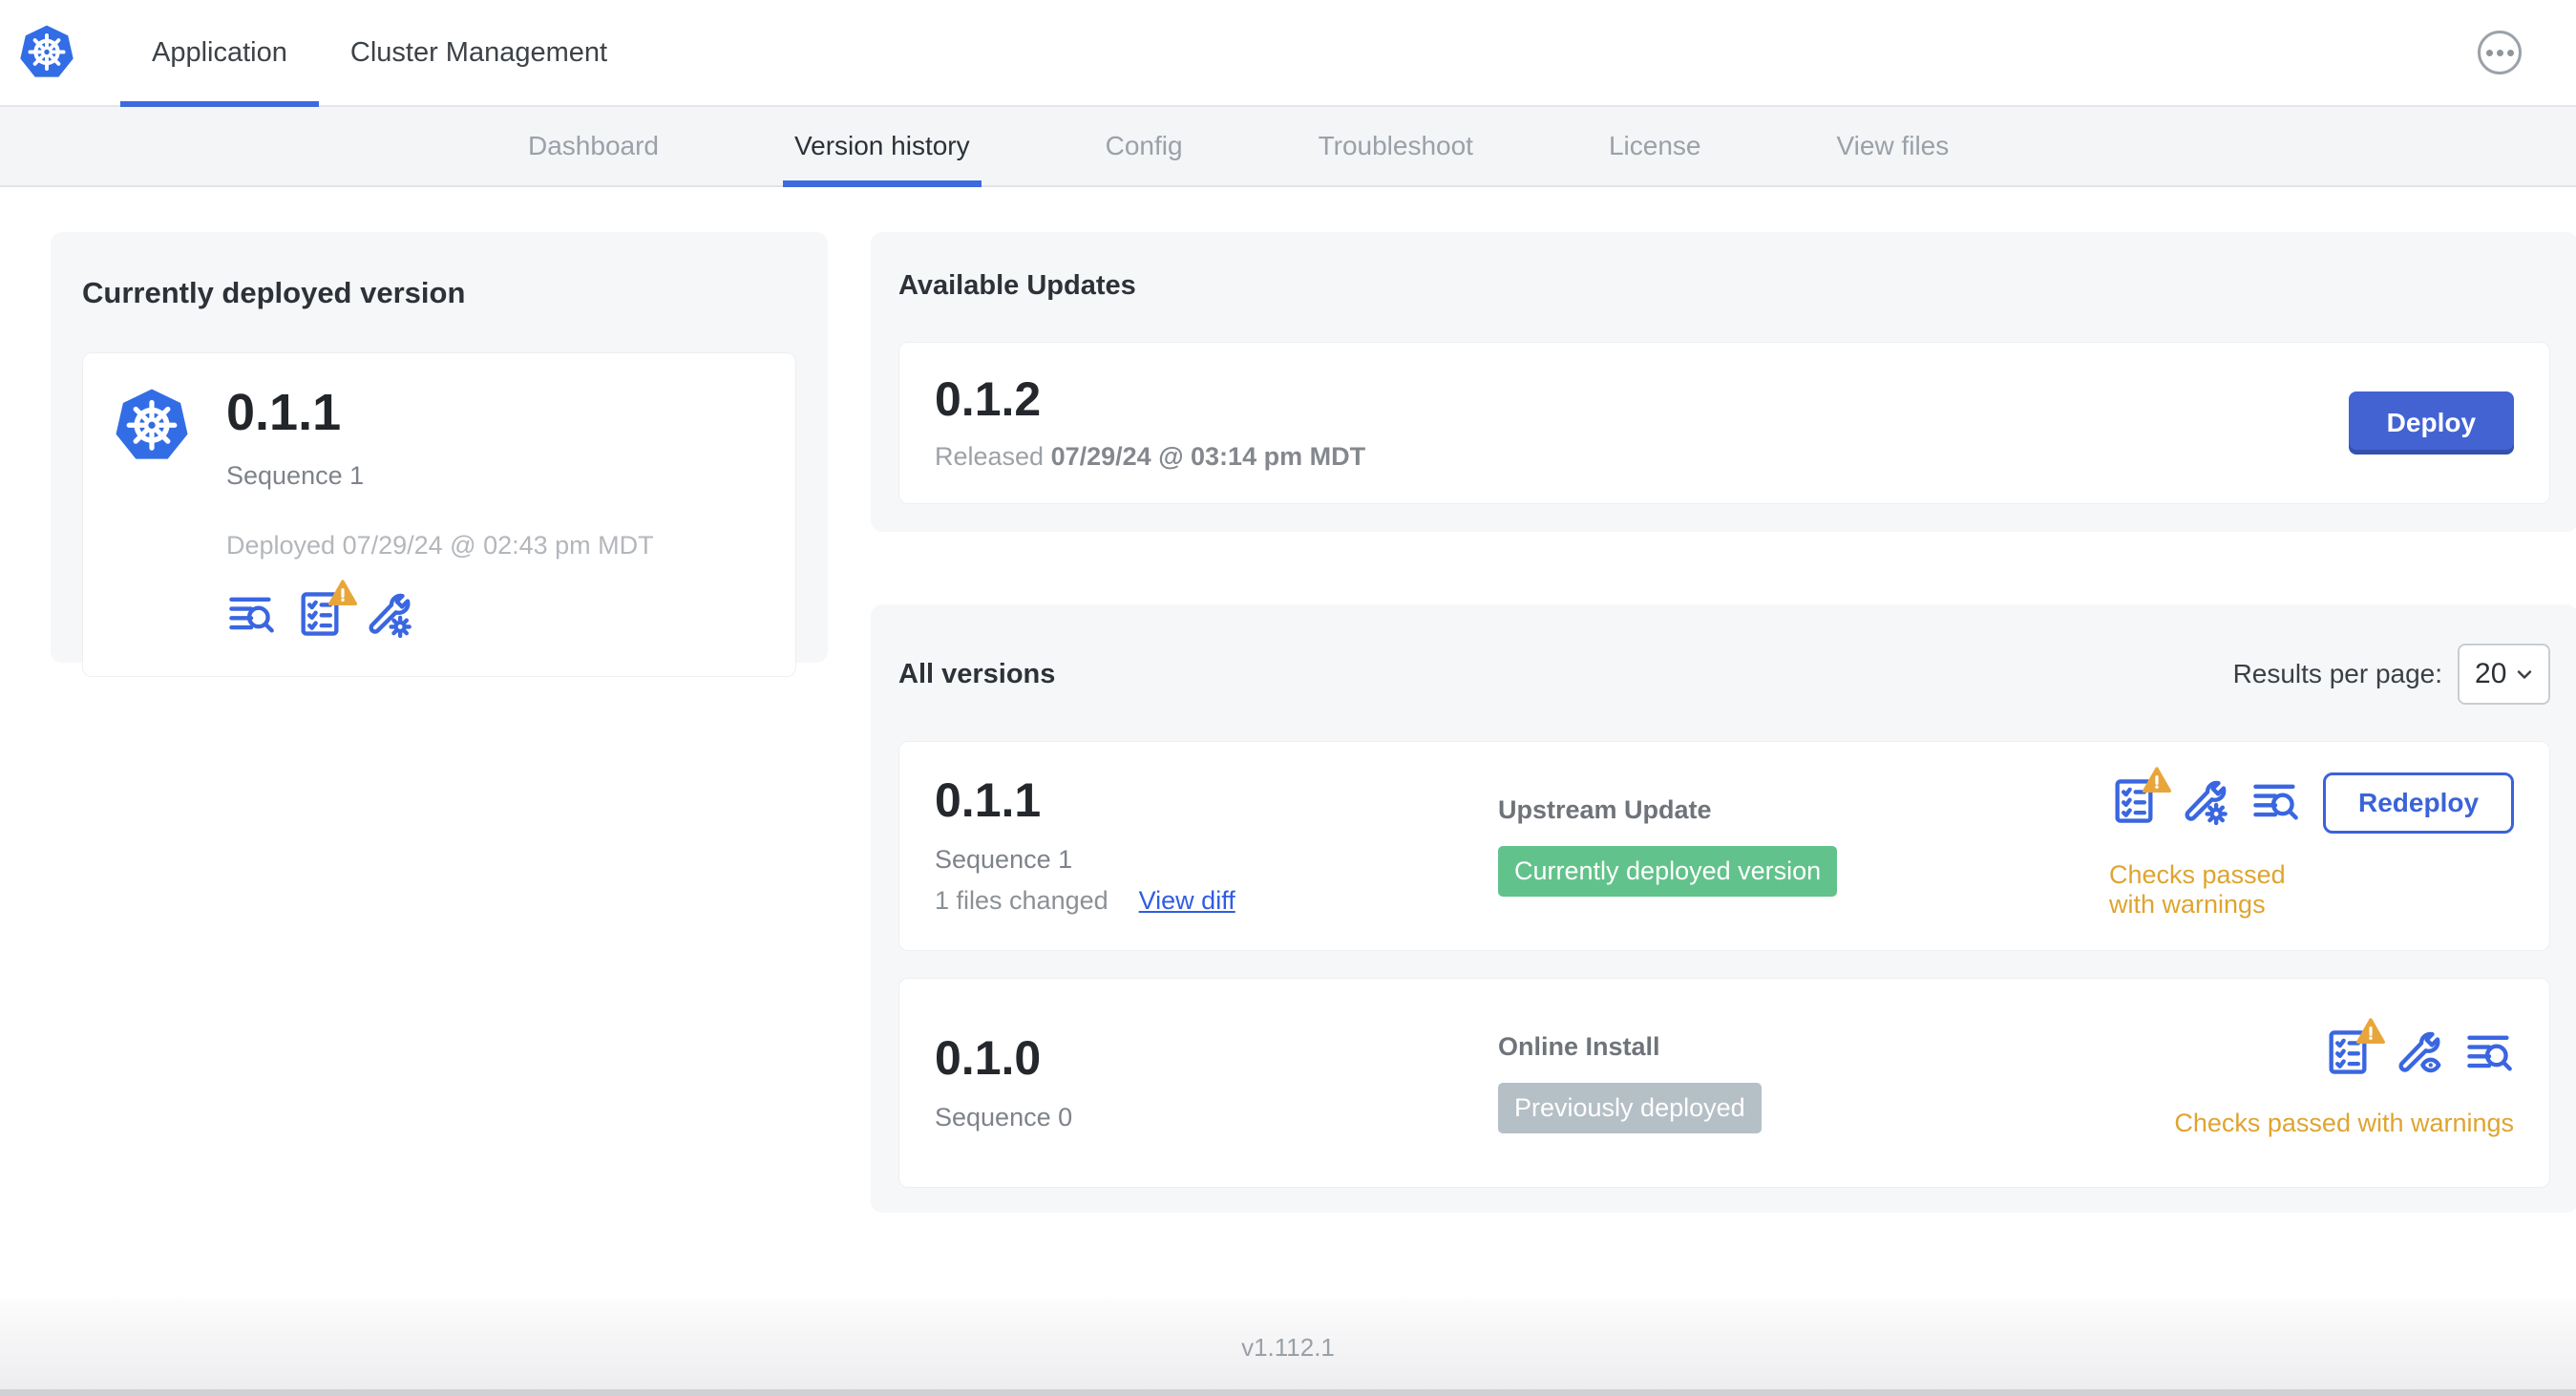 The height and width of the screenshot is (1396, 2576). Describe the element at coordinates (295, 475) in the screenshot. I see `current-version-sequence: Sequence 1` at that location.